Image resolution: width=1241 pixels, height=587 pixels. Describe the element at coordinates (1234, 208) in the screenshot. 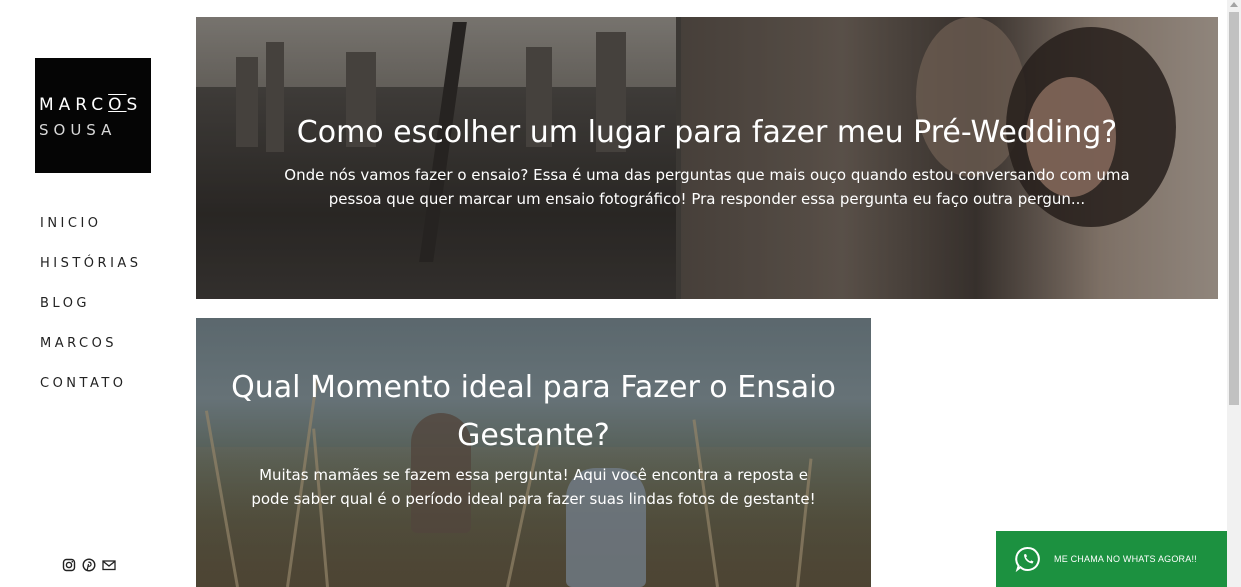

I see `scrollbar-thumb` at that location.